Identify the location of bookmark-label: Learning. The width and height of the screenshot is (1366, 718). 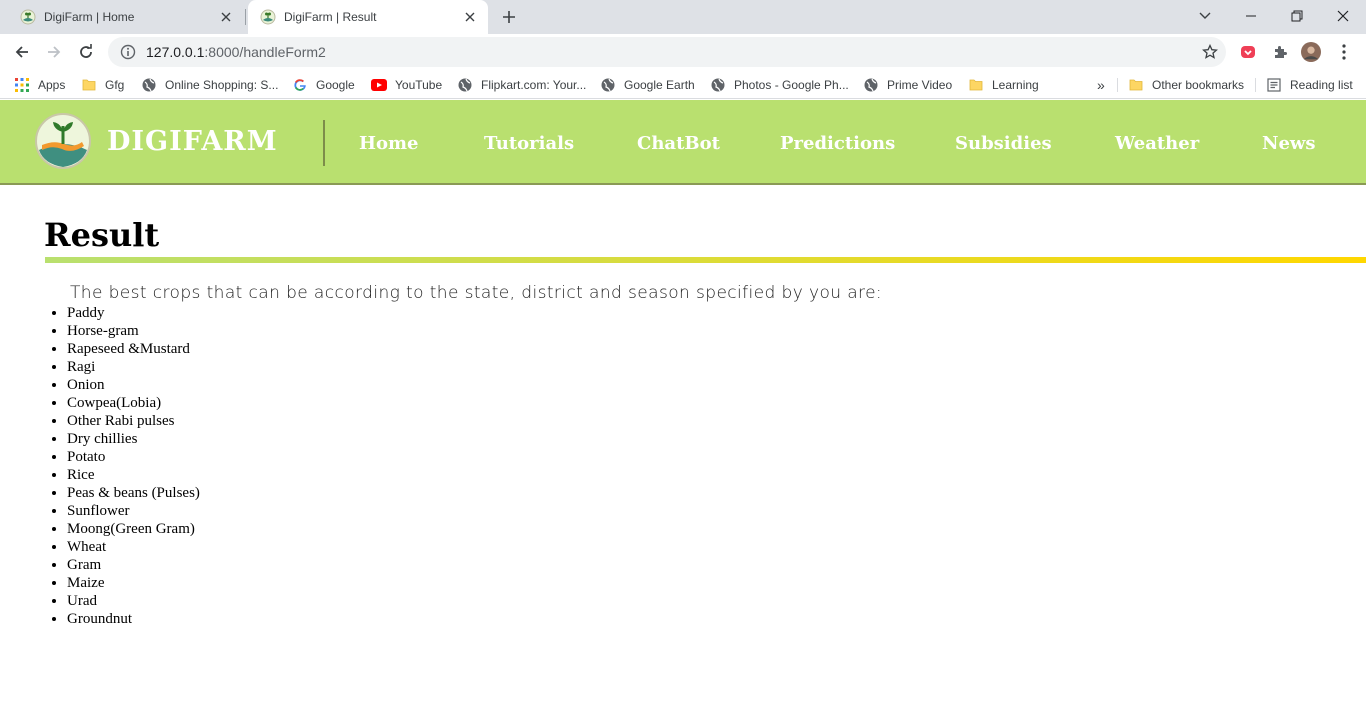
(1015, 85).